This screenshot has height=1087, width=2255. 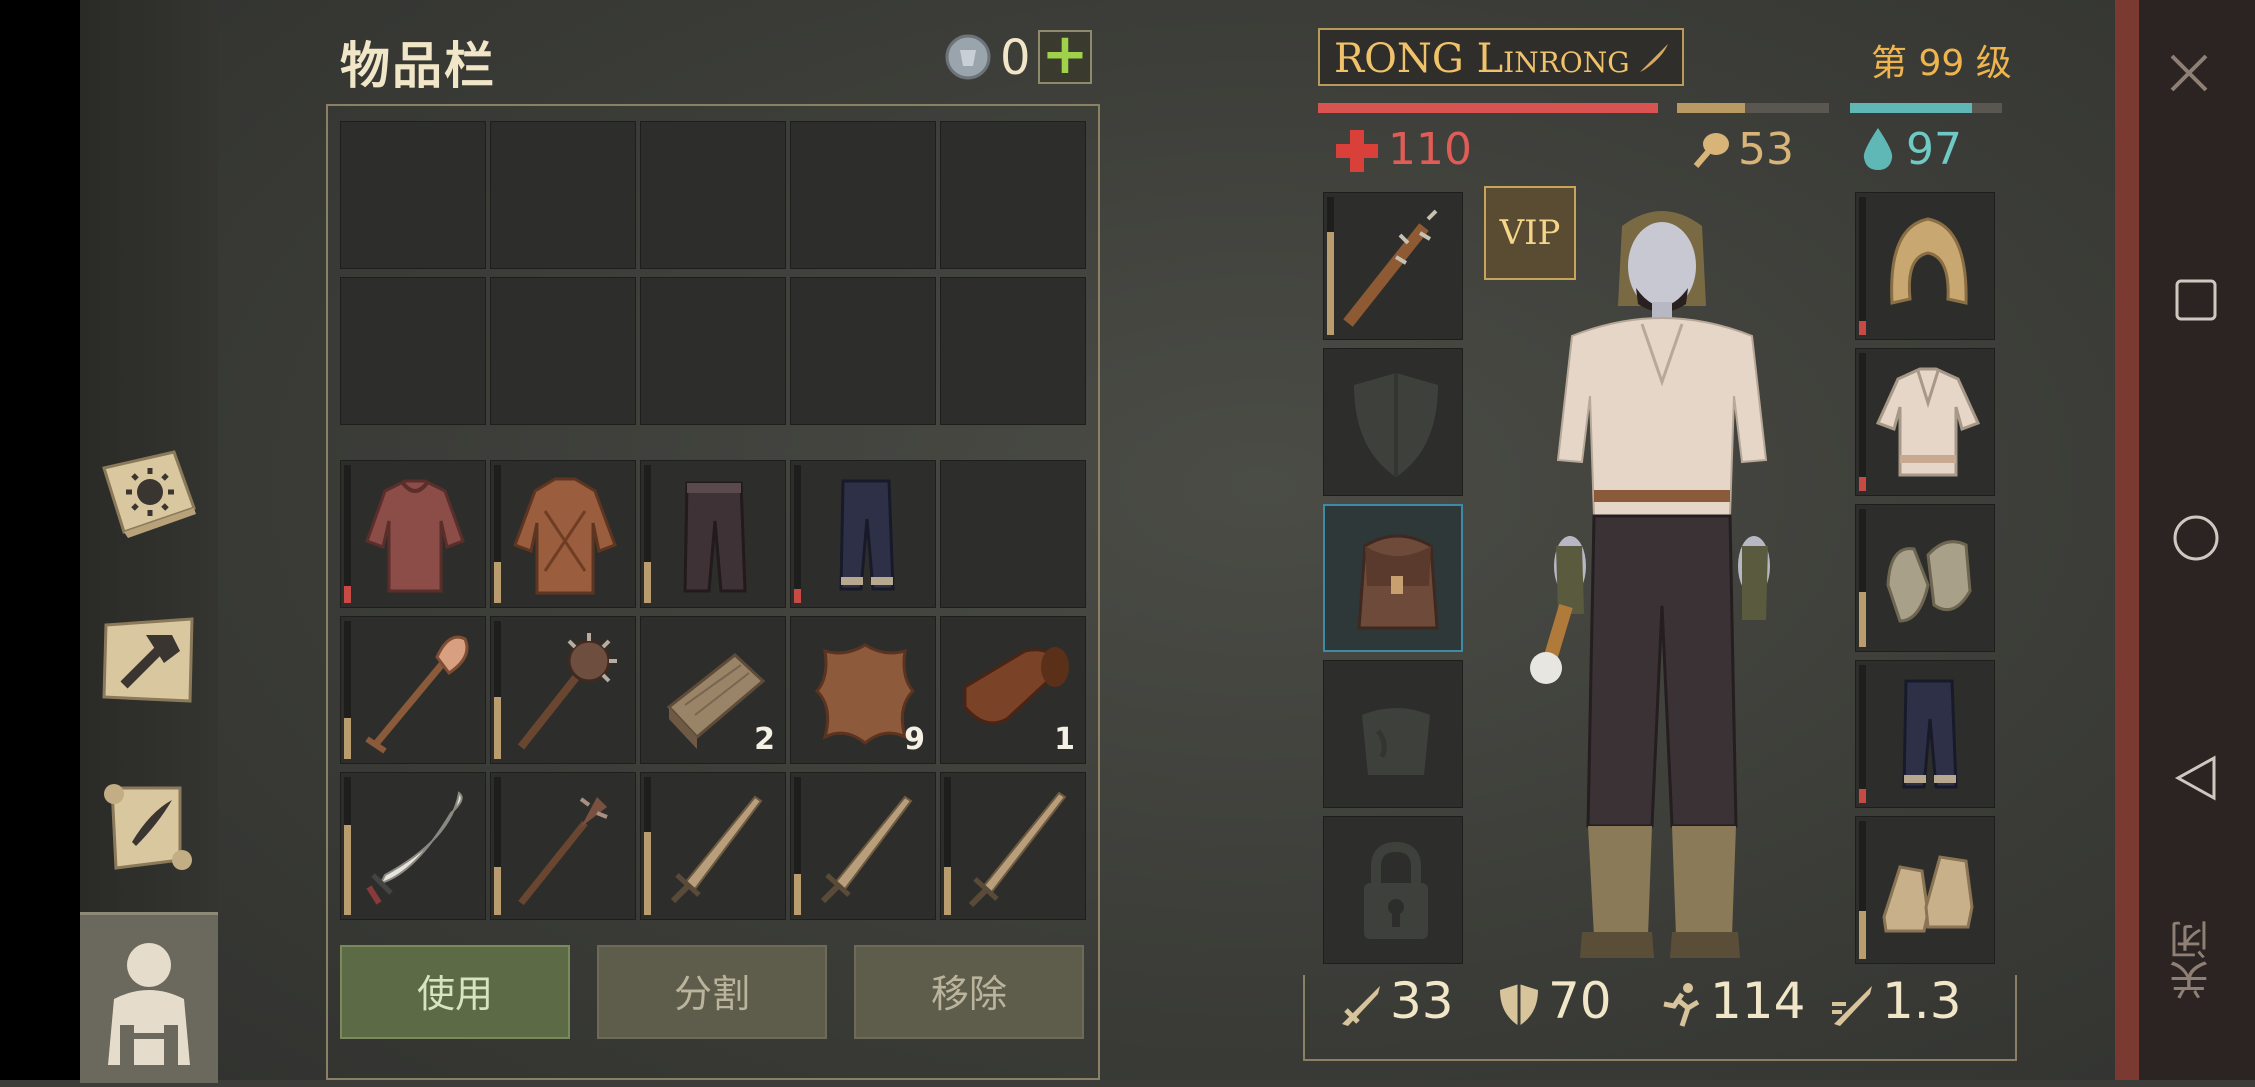 What do you see at coordinates (1711, 150) in the screenshot?
I see `food-drumstick-icon` at bounding box center [1711, 150].